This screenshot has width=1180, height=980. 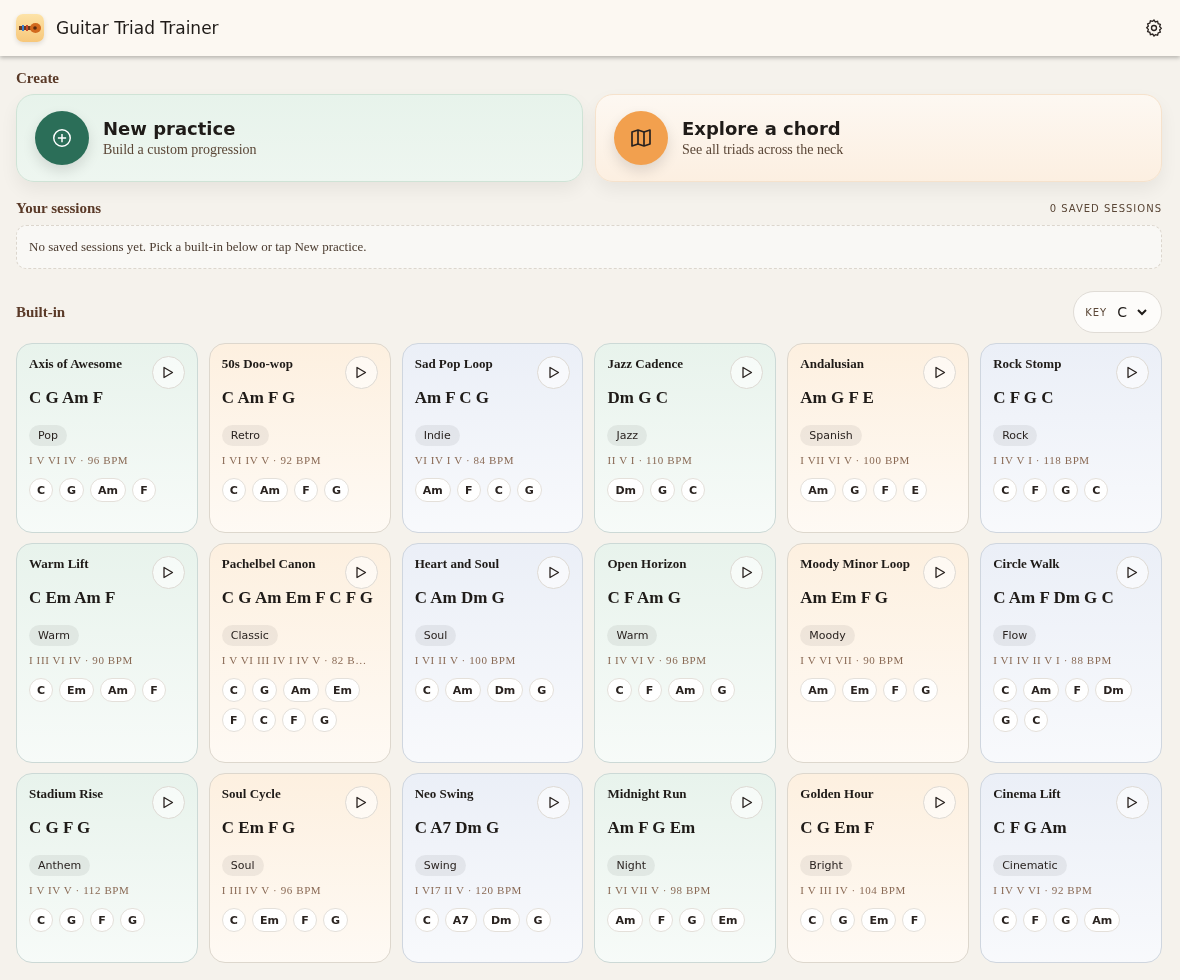 I want to click on progression-meta: I III IV V · 96 BPM, so click(x=272, y=890).